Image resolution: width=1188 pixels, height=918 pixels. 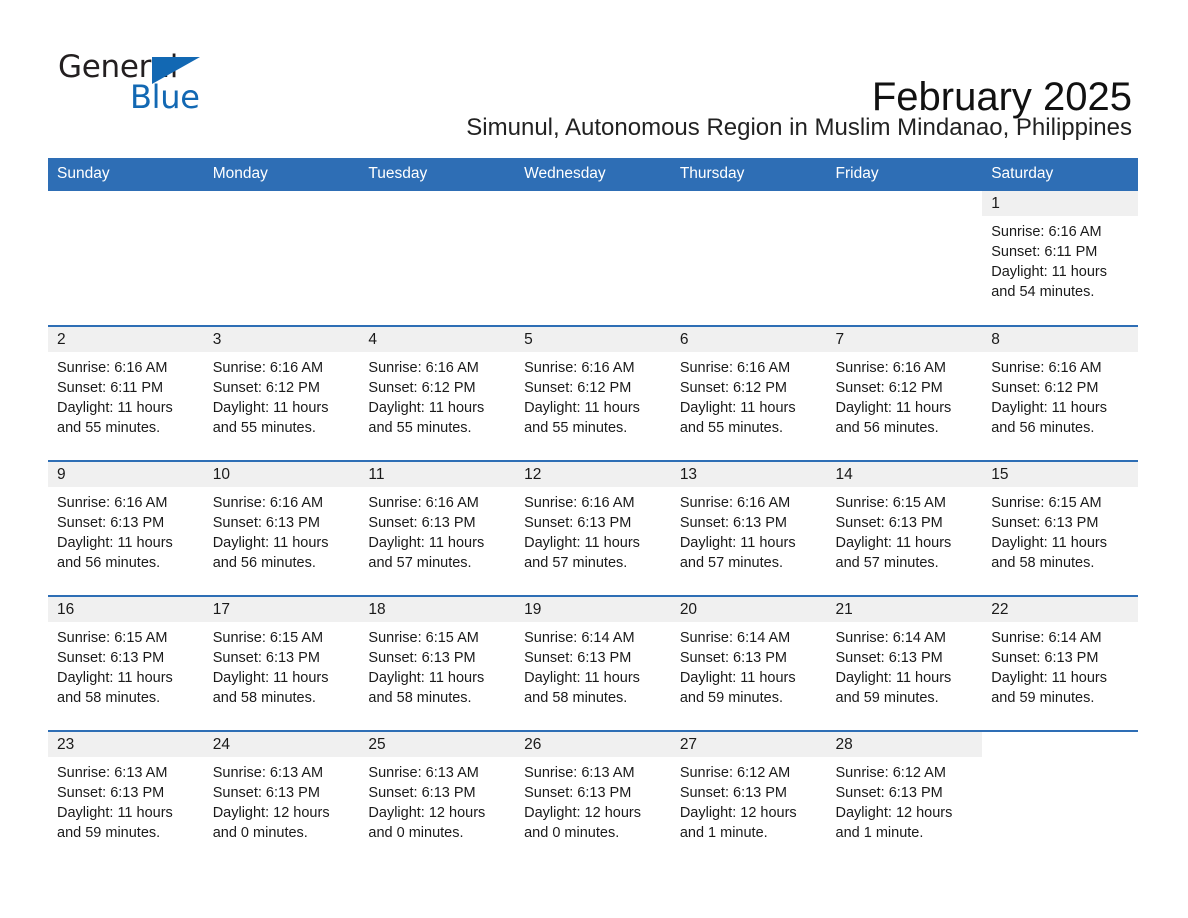 I want to click on weekday-header-thursday: Thursday, so click(x=748, y=174).